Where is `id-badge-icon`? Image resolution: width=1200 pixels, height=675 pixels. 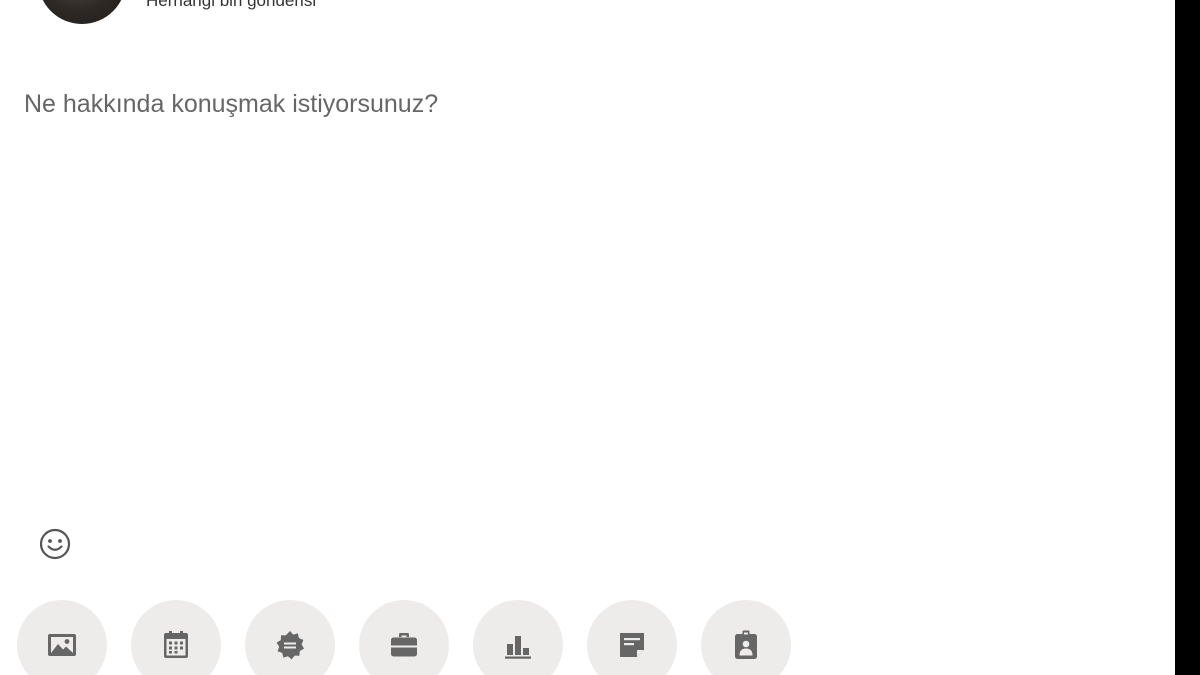
id-badge-icon is located at coordinates (746, 644).